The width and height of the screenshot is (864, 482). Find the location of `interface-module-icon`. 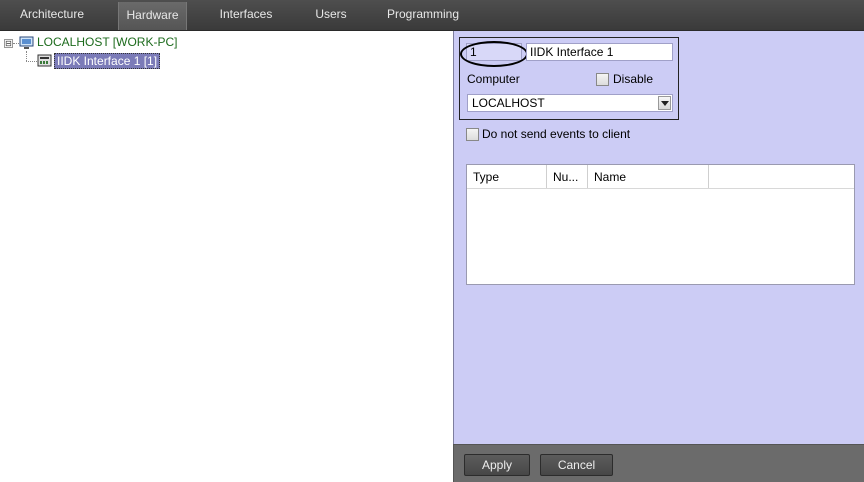

interface-module-icon is located at coordinates (44, 60).